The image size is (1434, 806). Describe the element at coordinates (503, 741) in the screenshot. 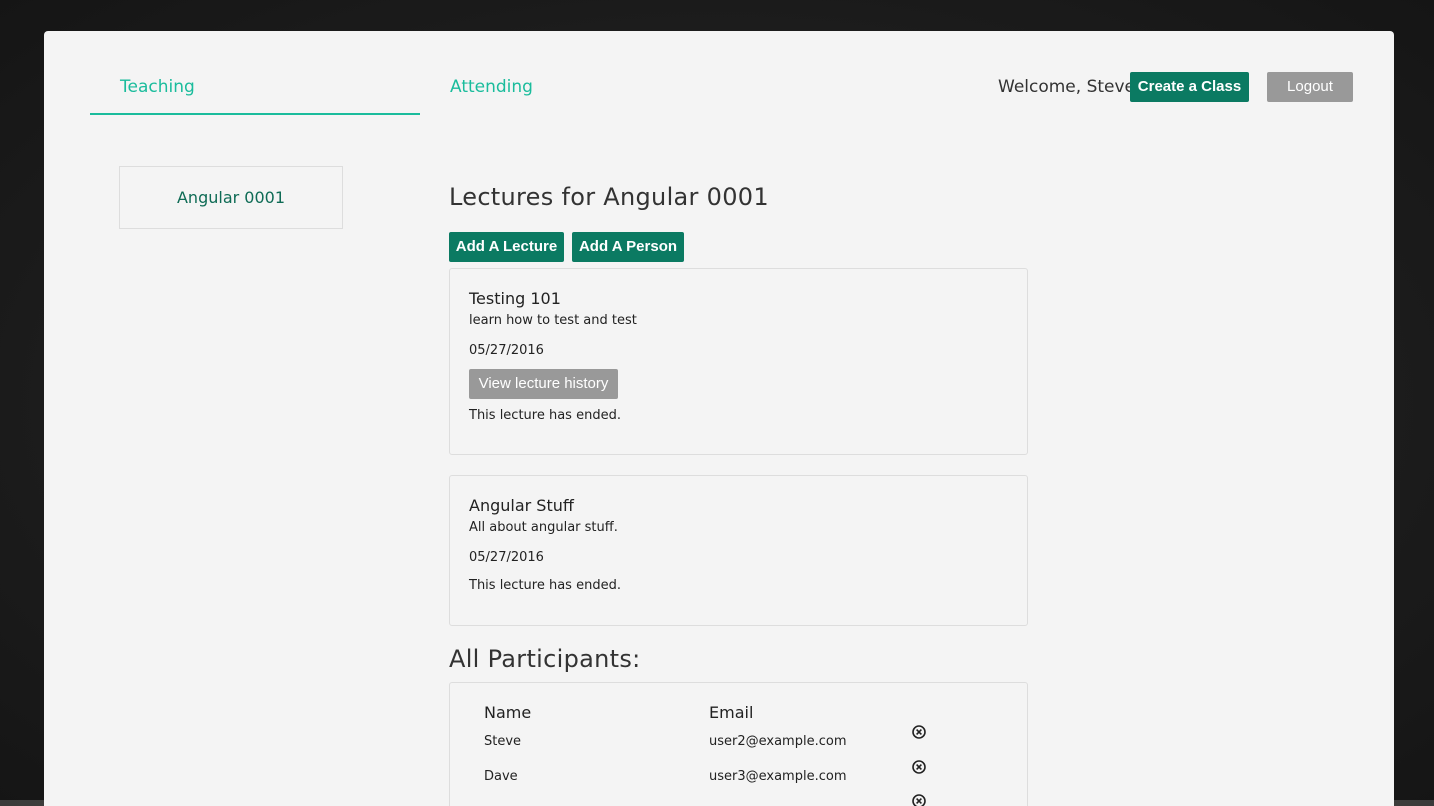

I see `participant-name: Steve` at that location.